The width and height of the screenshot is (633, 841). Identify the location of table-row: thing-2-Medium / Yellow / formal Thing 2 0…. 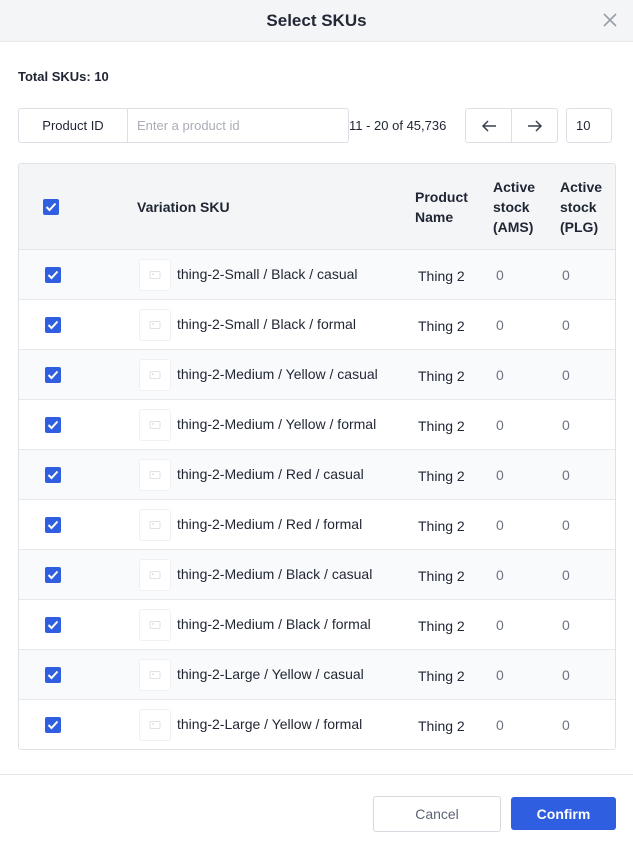
(317, 425).